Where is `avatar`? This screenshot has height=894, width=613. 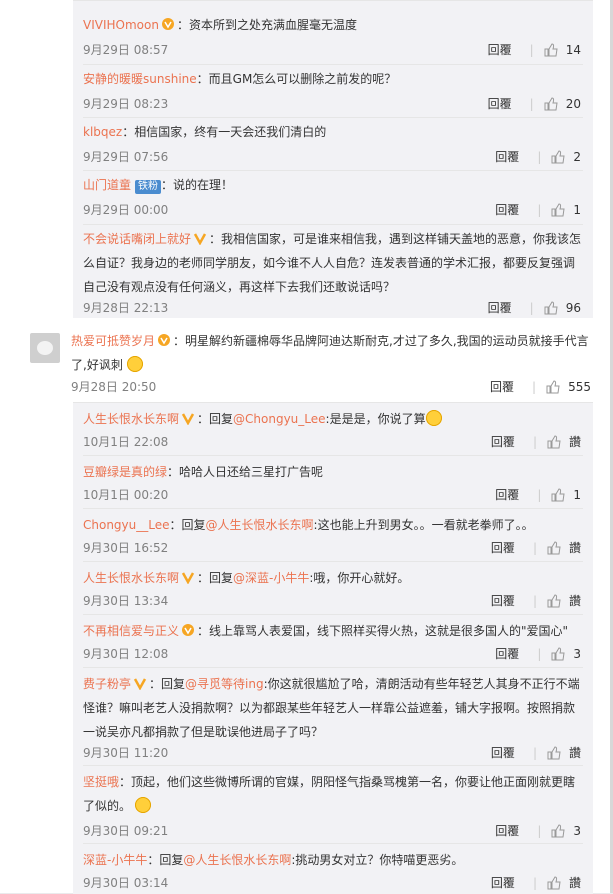
avatar is located at coordinates (45, 348).